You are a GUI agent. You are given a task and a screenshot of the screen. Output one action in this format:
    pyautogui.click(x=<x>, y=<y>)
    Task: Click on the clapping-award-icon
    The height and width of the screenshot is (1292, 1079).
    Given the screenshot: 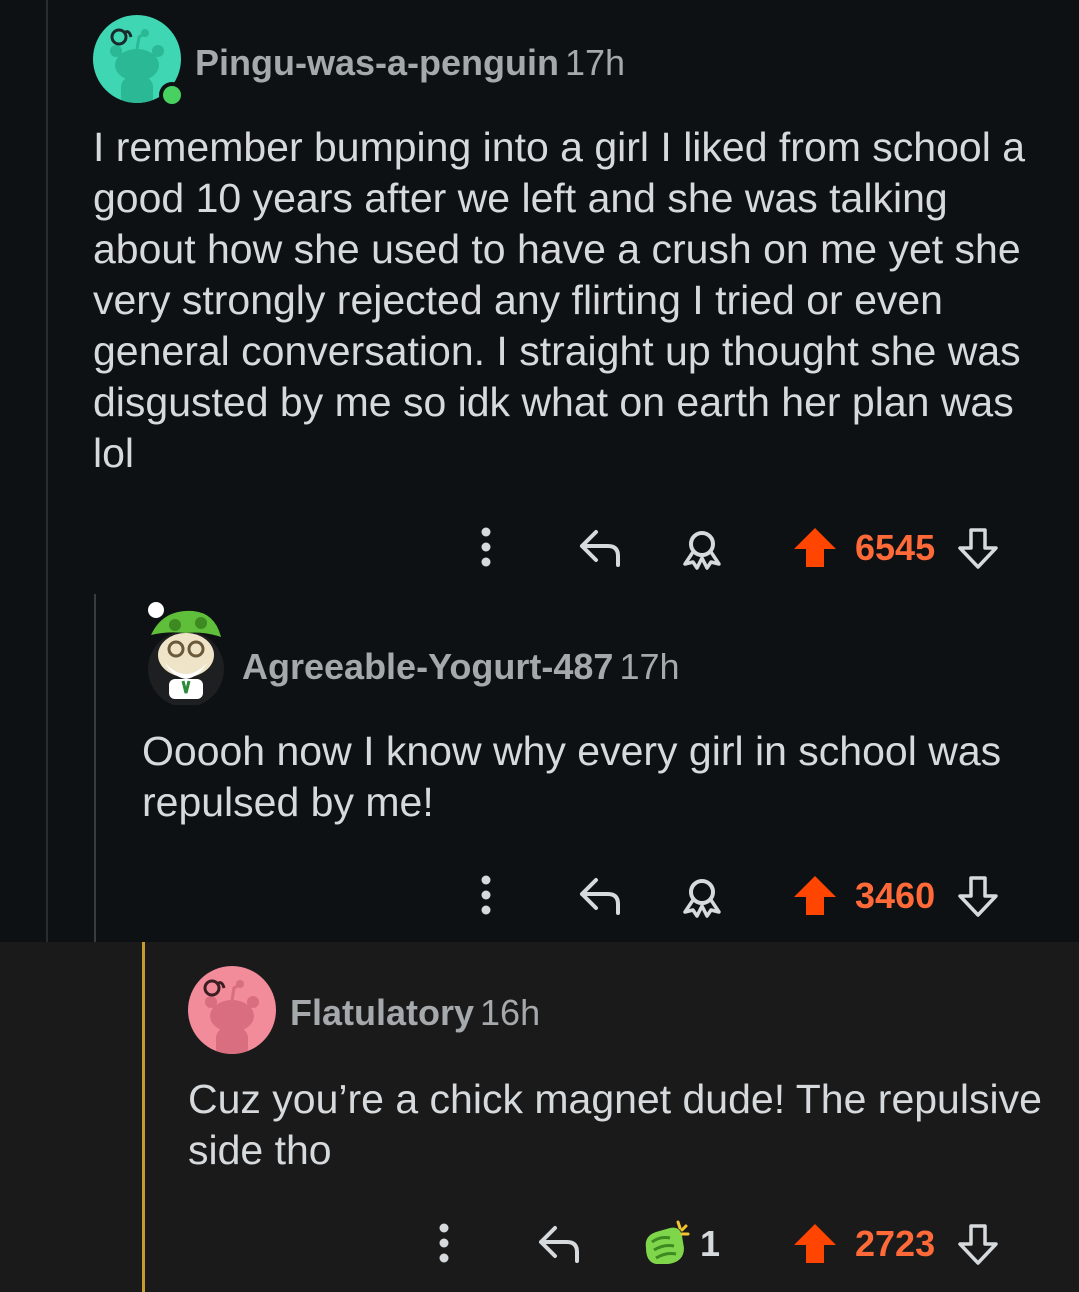 What is the action you would take?
    pyautogui.click(x=666, y=1243)
    